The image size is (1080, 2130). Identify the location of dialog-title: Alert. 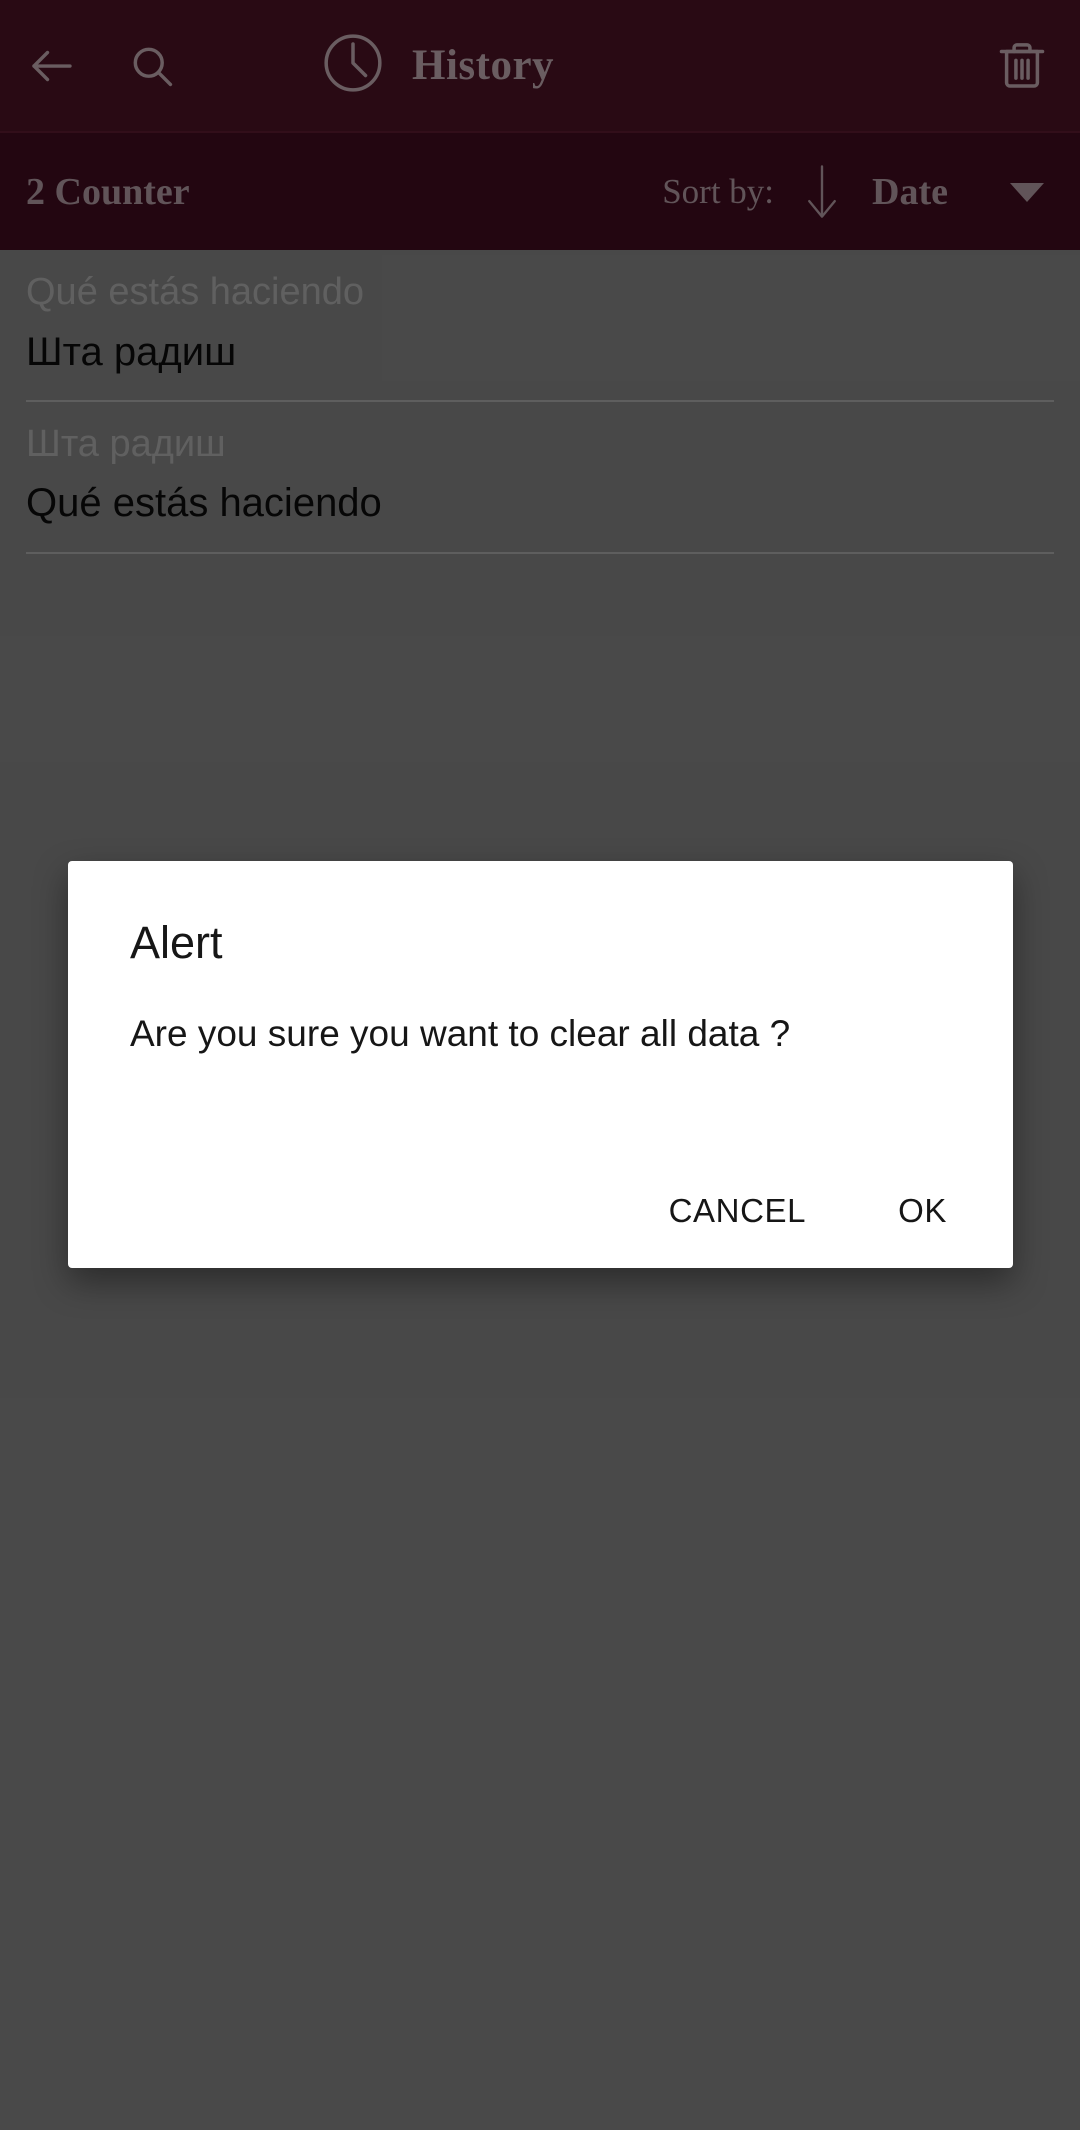
(176, 942).